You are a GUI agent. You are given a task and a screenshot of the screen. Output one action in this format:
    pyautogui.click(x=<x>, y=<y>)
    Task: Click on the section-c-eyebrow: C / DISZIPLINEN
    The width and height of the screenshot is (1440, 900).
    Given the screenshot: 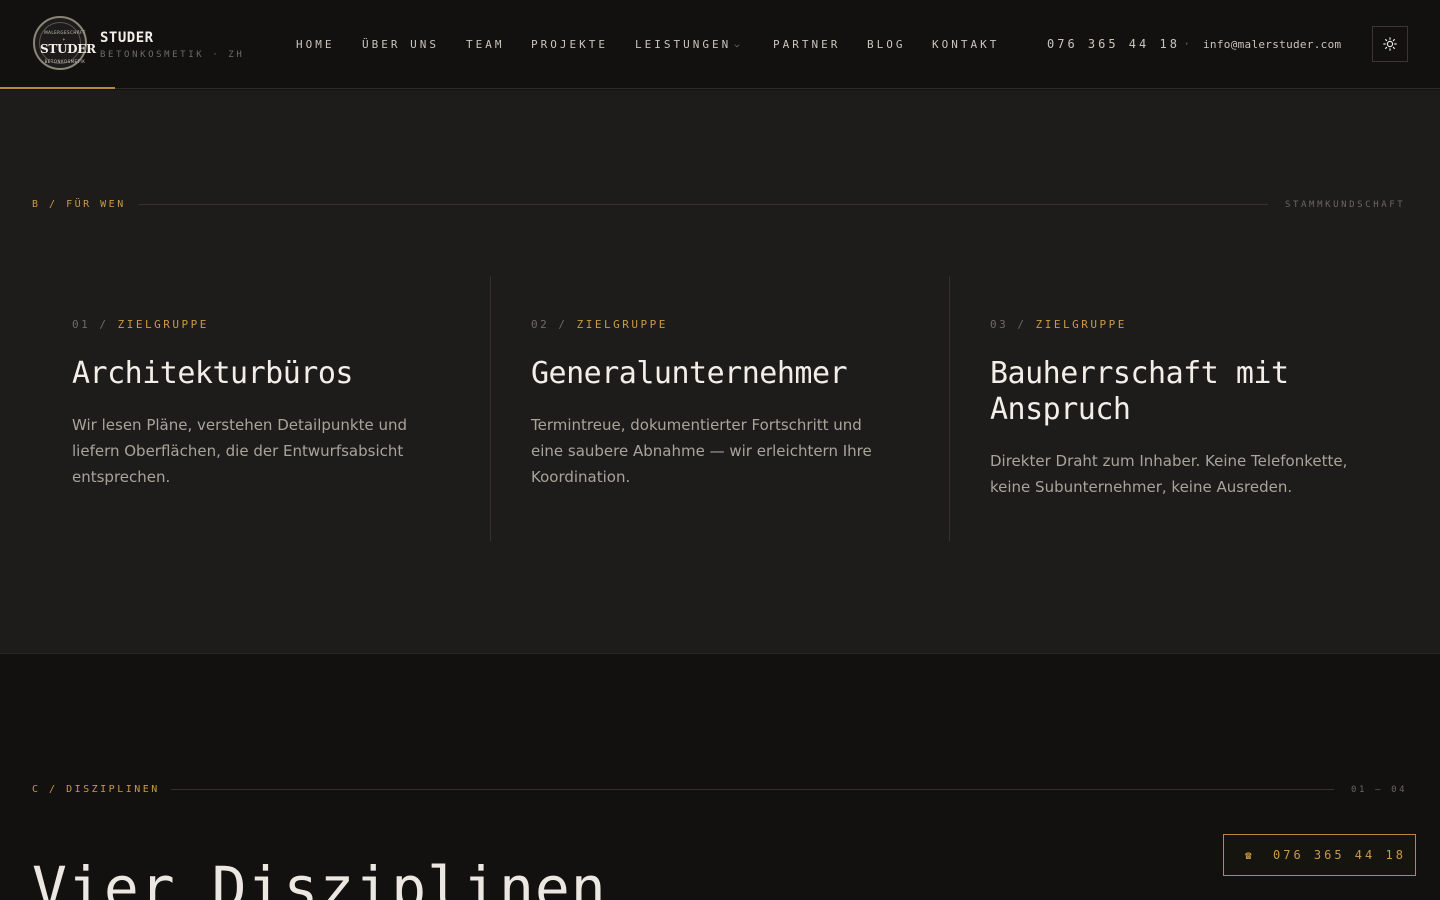 What is the action you would take?
    pyautogui.click(x=96, y=789)
    